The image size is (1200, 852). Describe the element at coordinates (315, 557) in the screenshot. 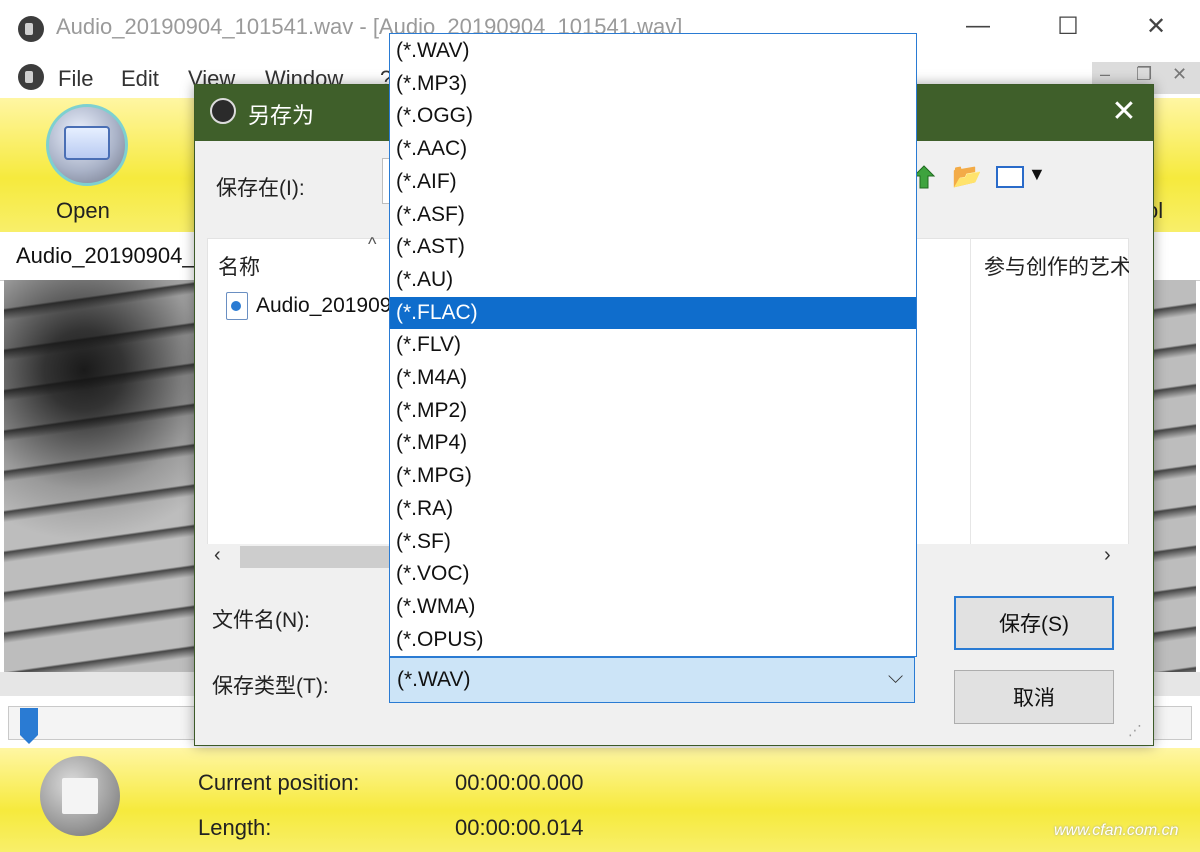

I see `scrollbar-thumb` at that location.